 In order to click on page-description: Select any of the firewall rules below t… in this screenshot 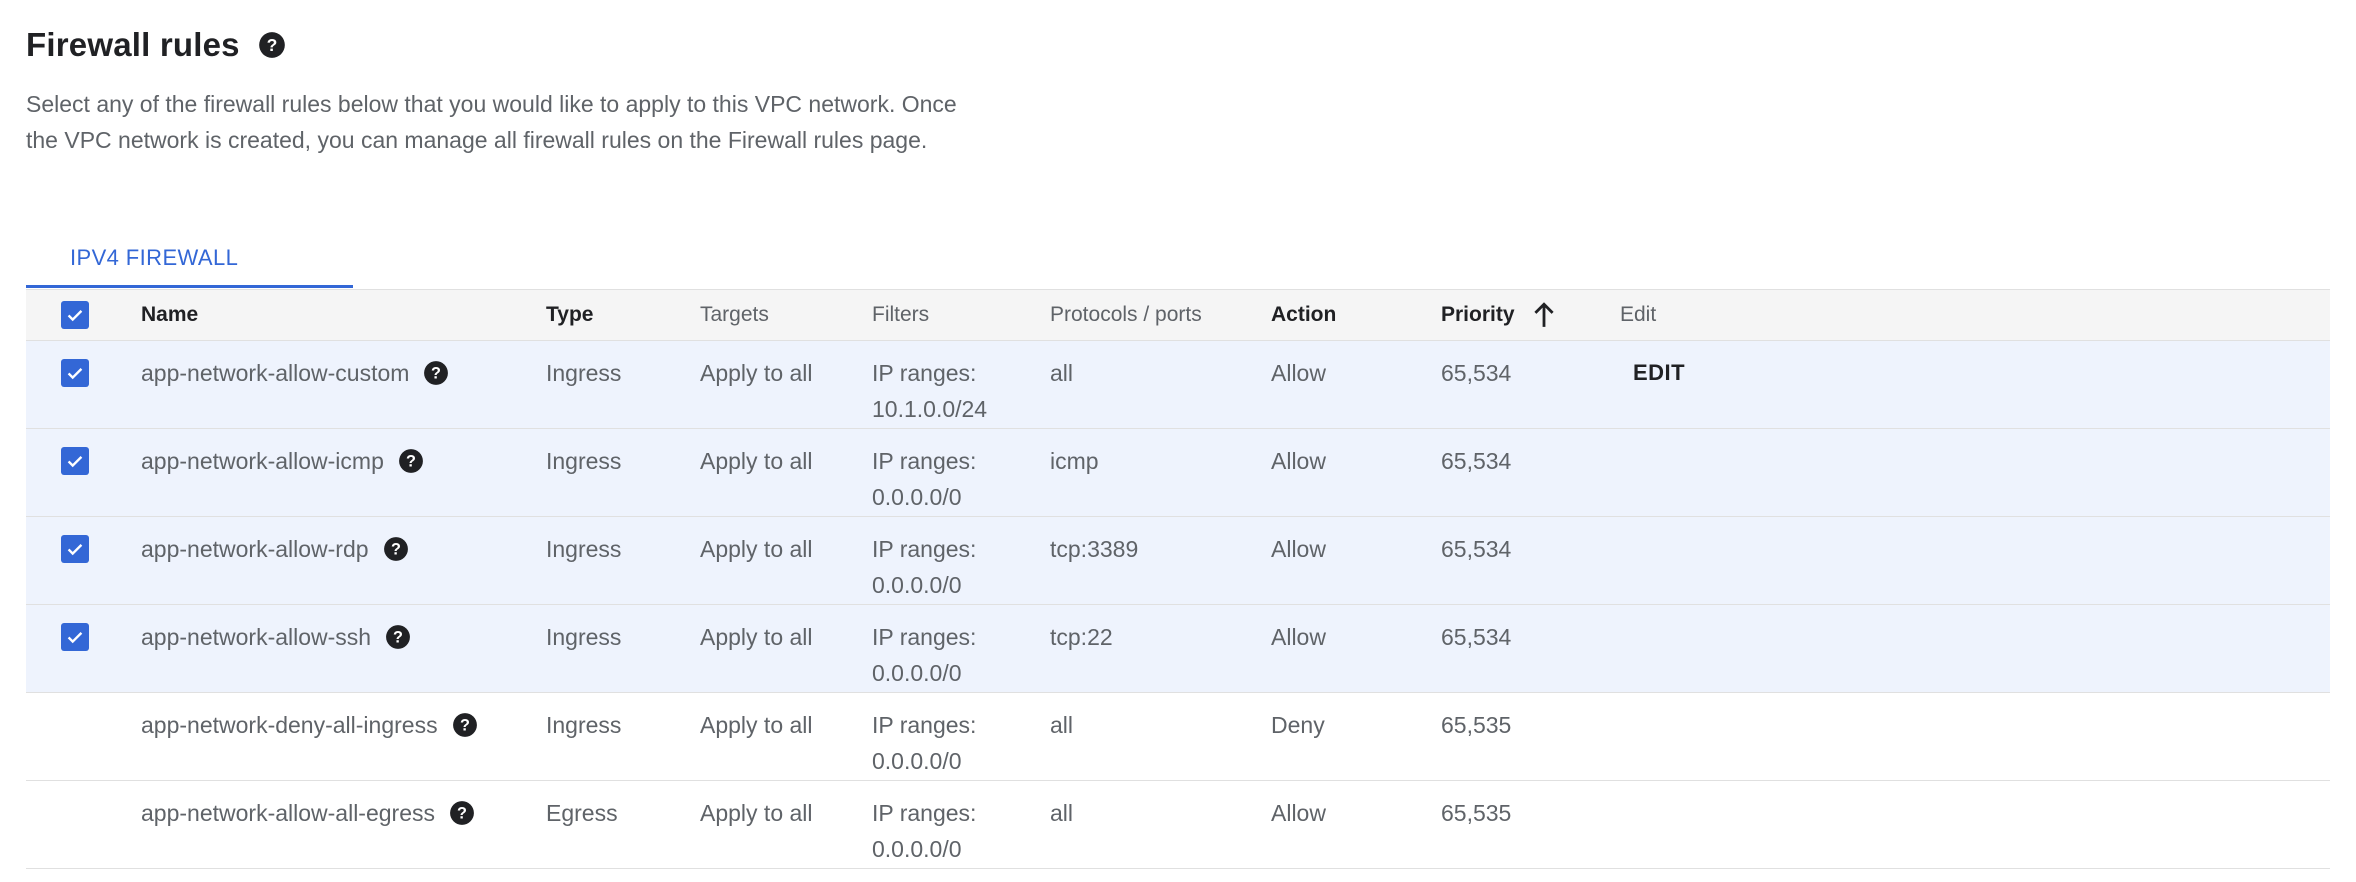, I will do `click(491, 122)`.